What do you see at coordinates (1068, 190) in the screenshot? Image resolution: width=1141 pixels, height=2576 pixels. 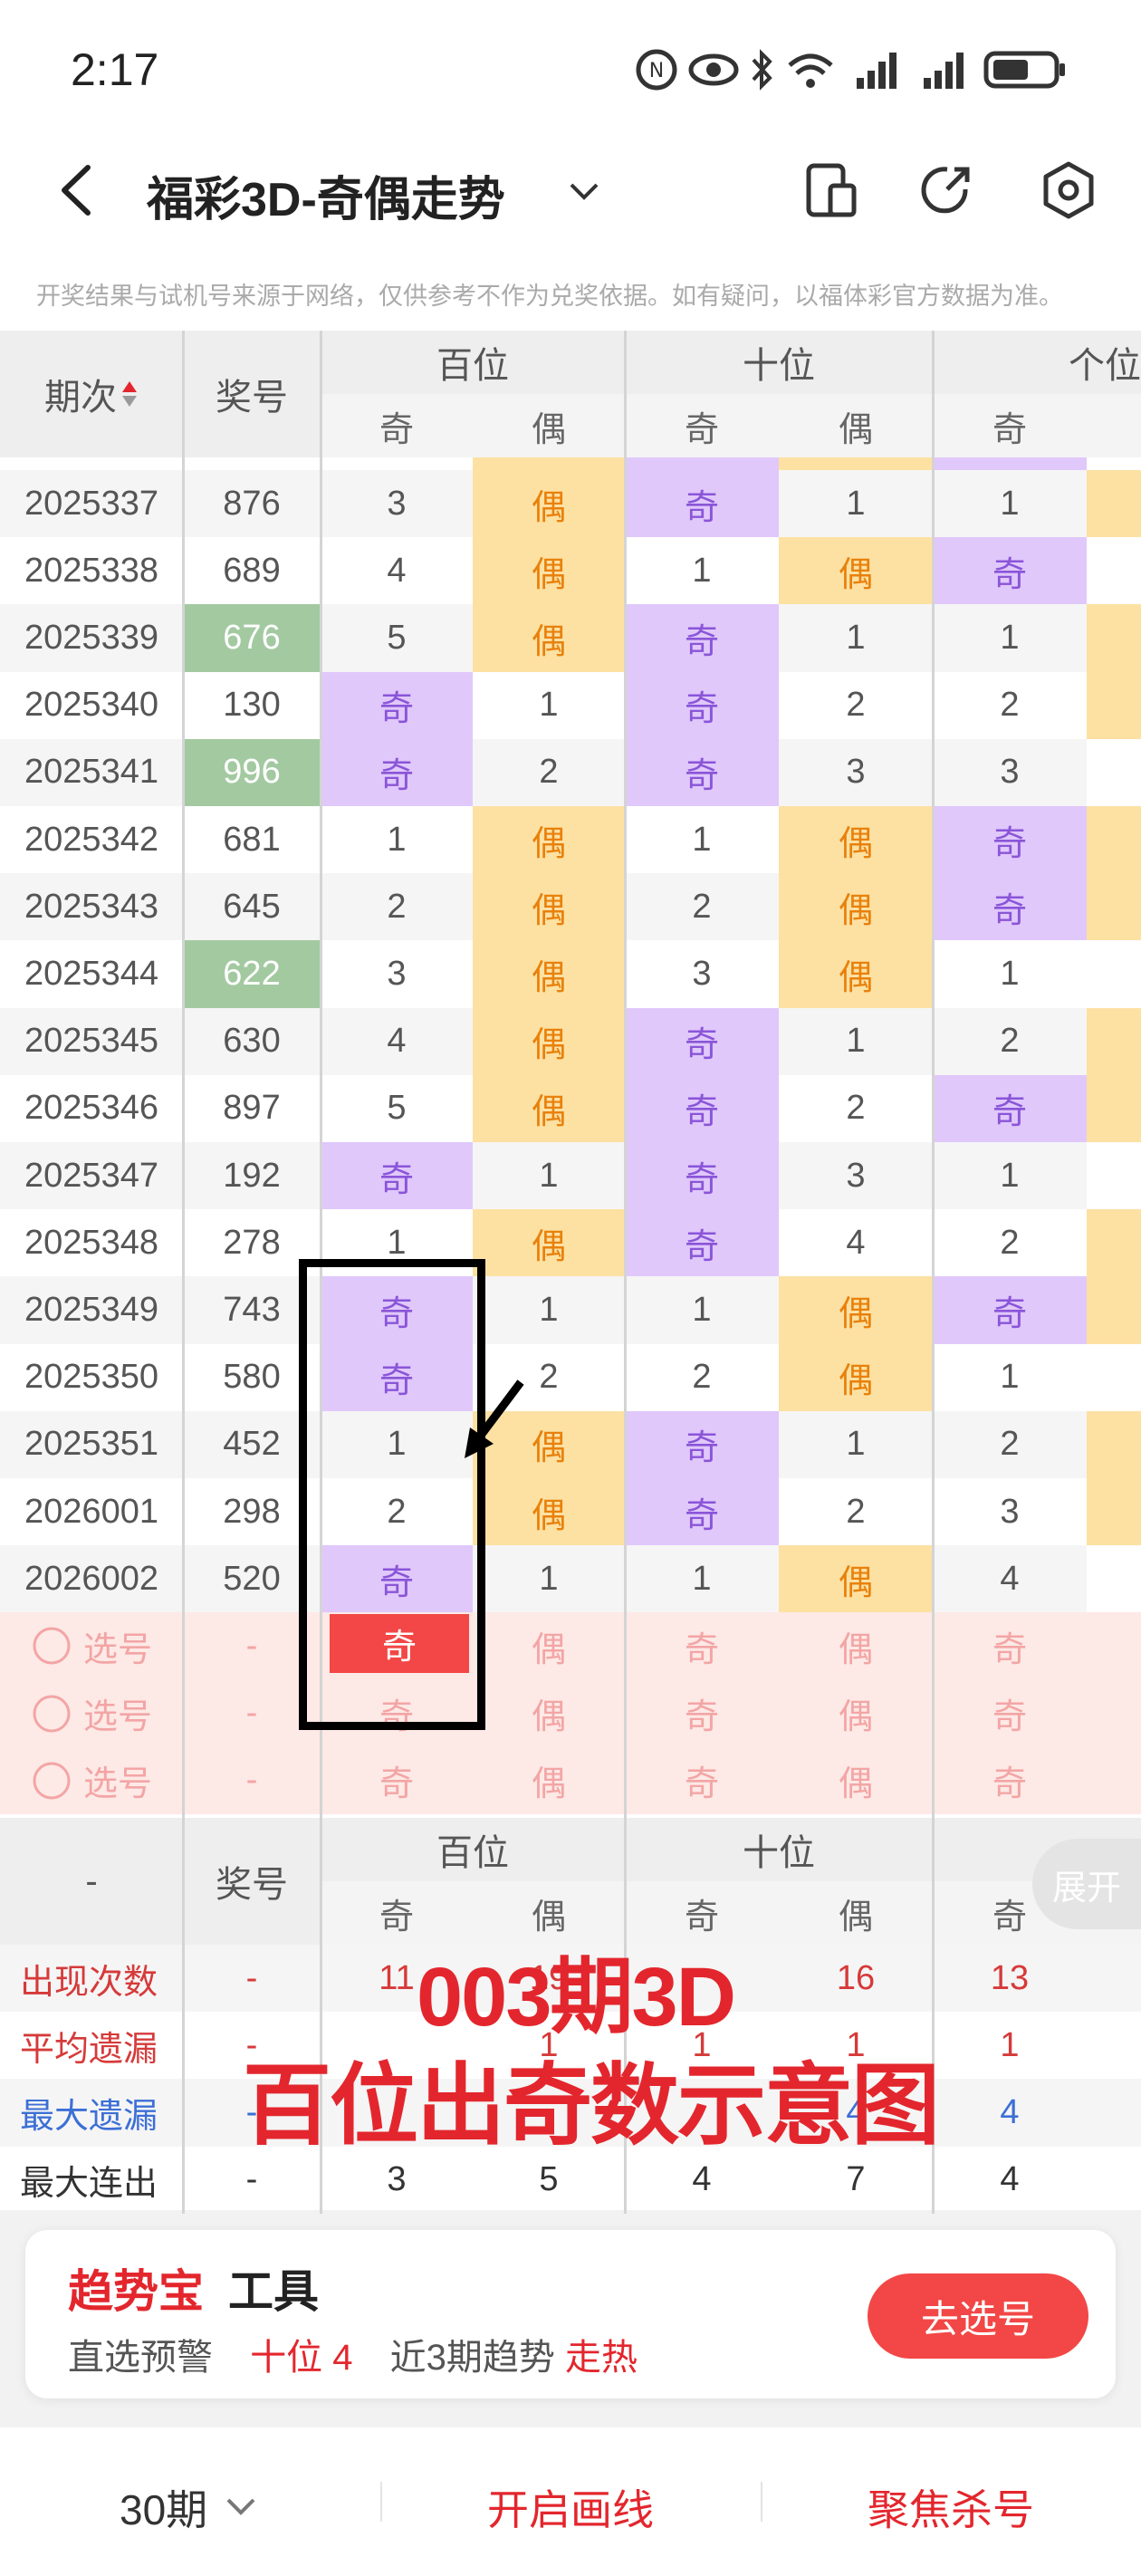 I see `settings-icon` at bounding box center [1068, 190].